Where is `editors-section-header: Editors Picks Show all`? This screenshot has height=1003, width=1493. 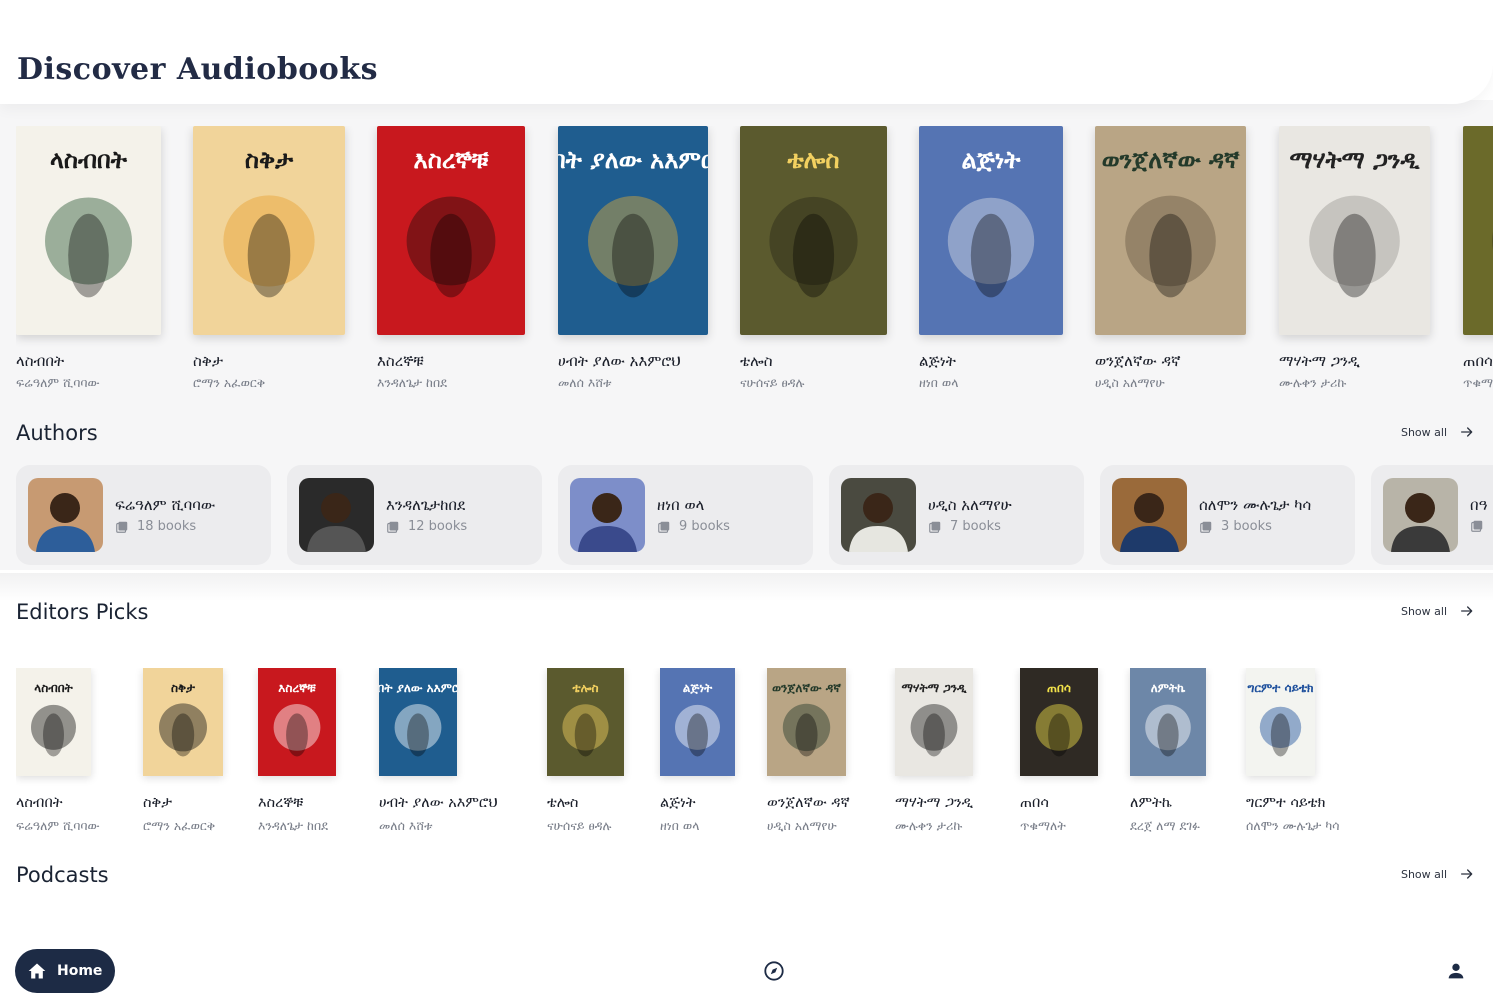 editors-section-header: Editors Picks Show all is located at coordinates (745, 615).